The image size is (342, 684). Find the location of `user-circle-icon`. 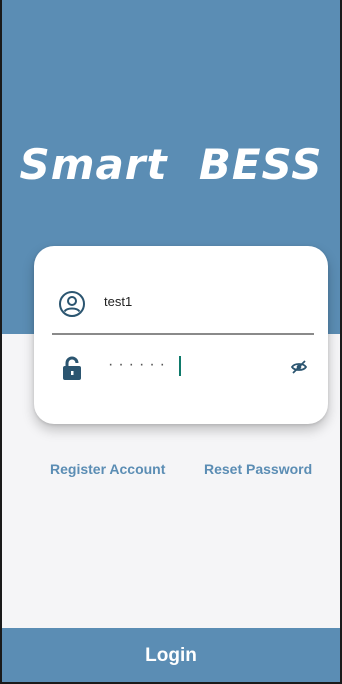

user-circle-icon is located at coordinates (72, 304).